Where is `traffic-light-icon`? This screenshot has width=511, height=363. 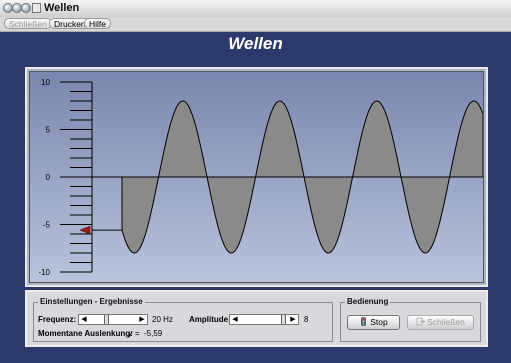
traffic-light-icon is located at coordinates (364, 321).